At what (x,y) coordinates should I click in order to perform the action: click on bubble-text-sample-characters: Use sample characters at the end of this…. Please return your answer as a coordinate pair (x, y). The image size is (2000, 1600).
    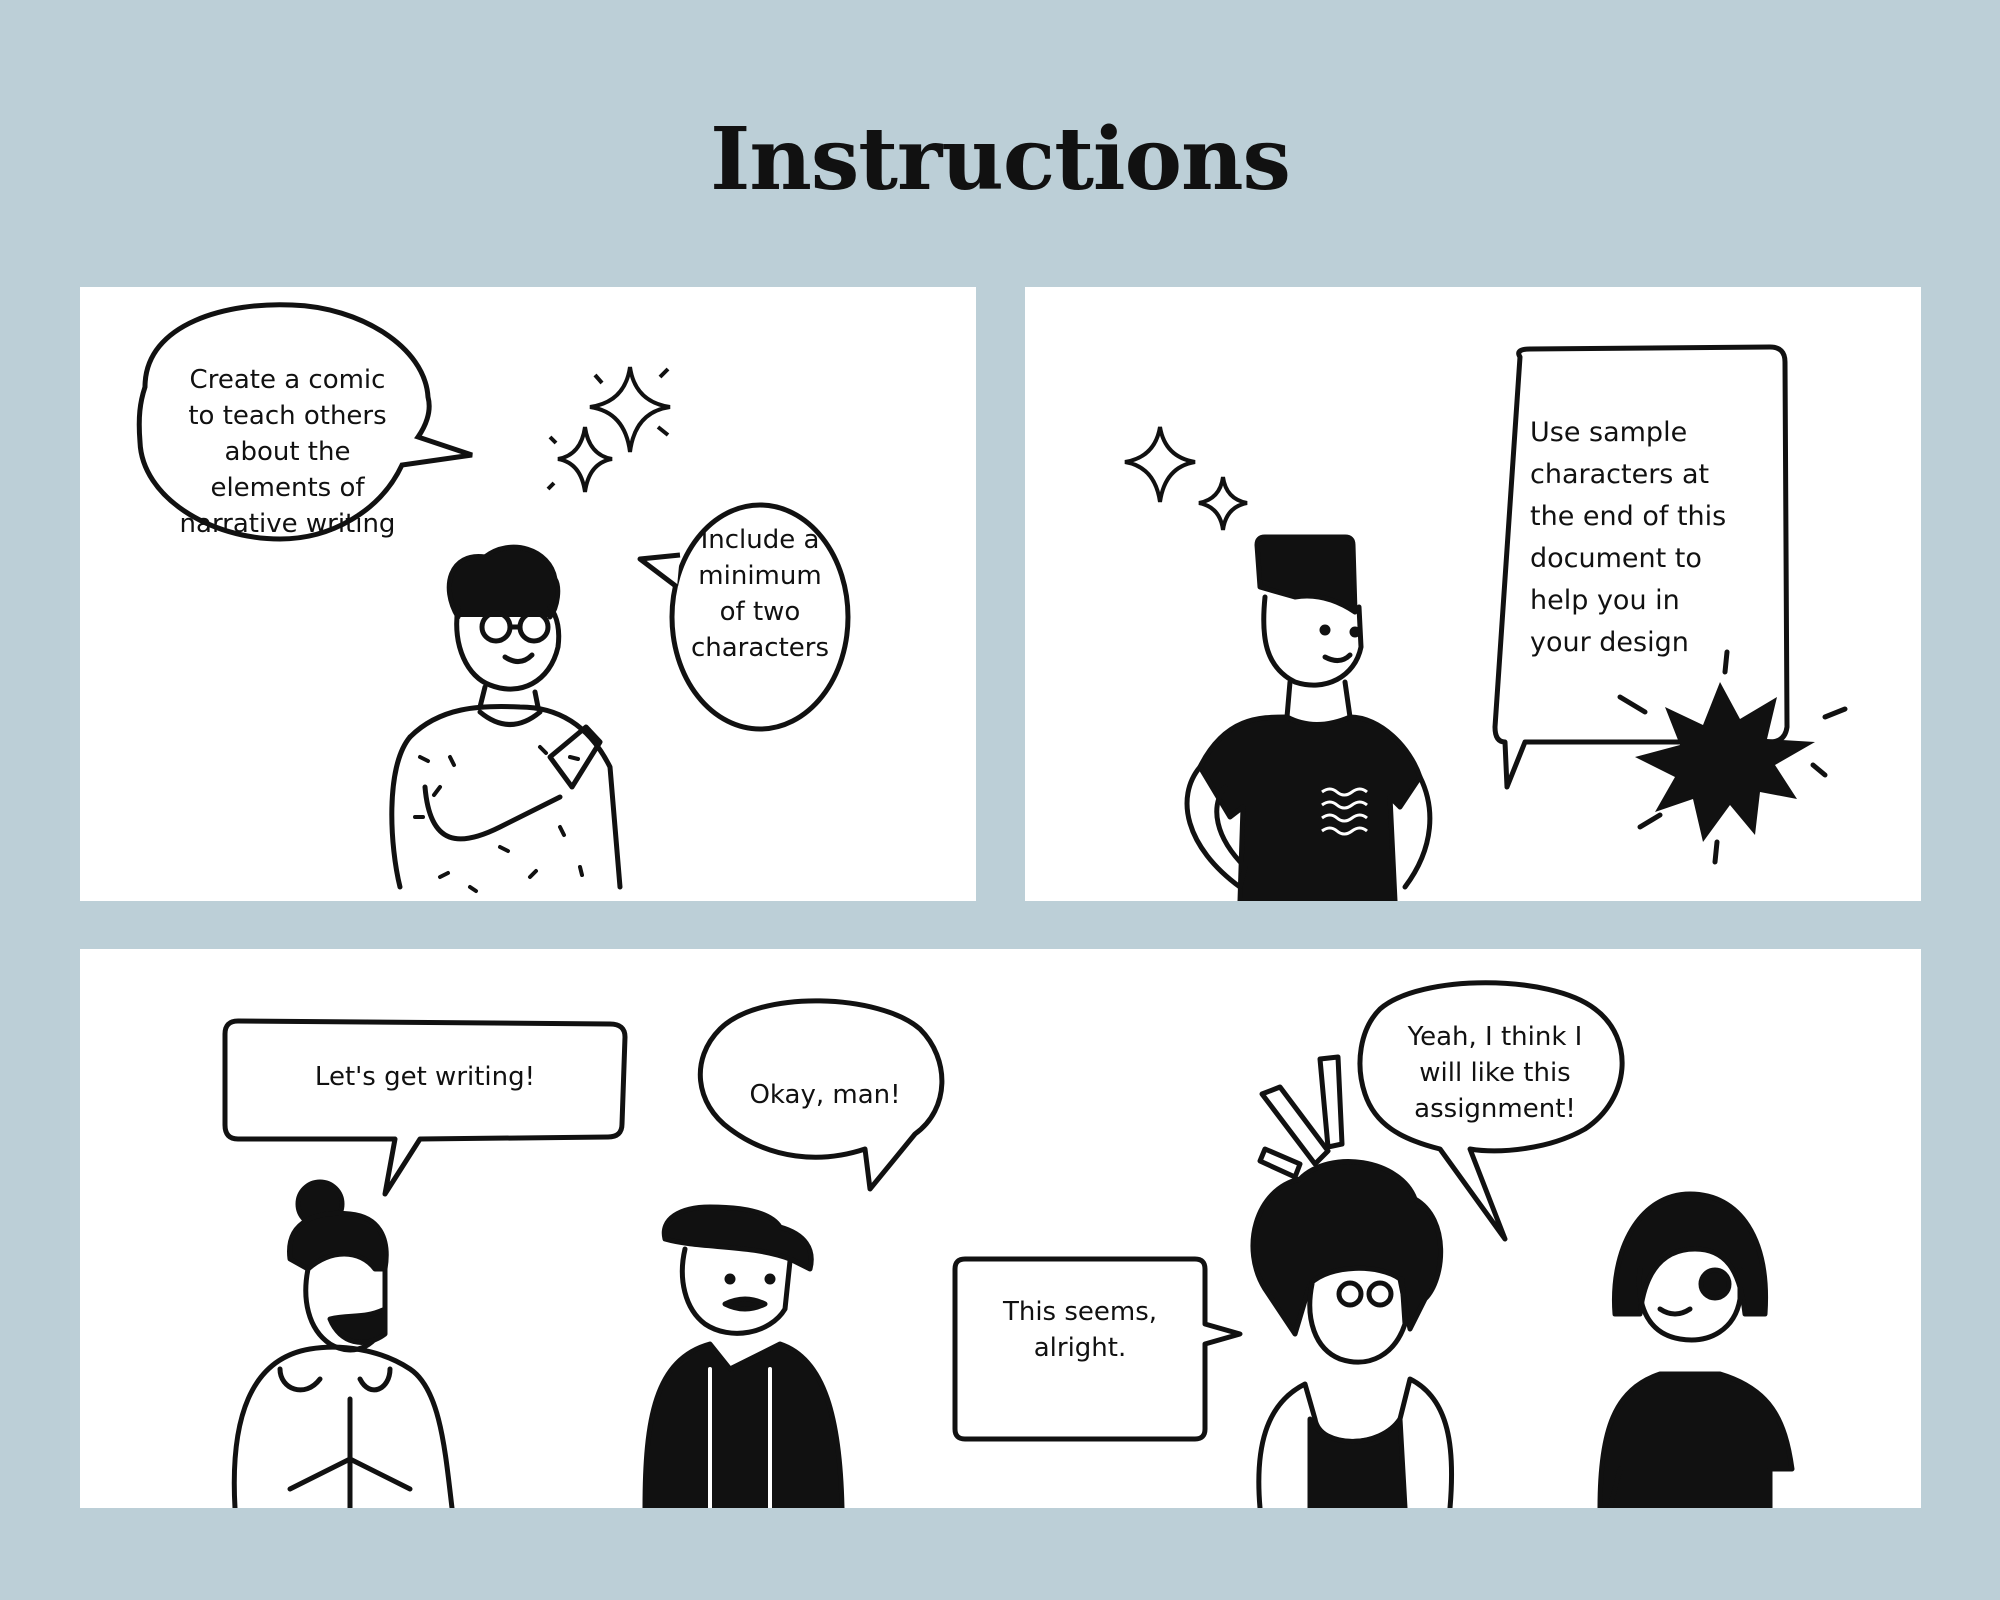
    Looking at the image, I should click on (1628, 537).